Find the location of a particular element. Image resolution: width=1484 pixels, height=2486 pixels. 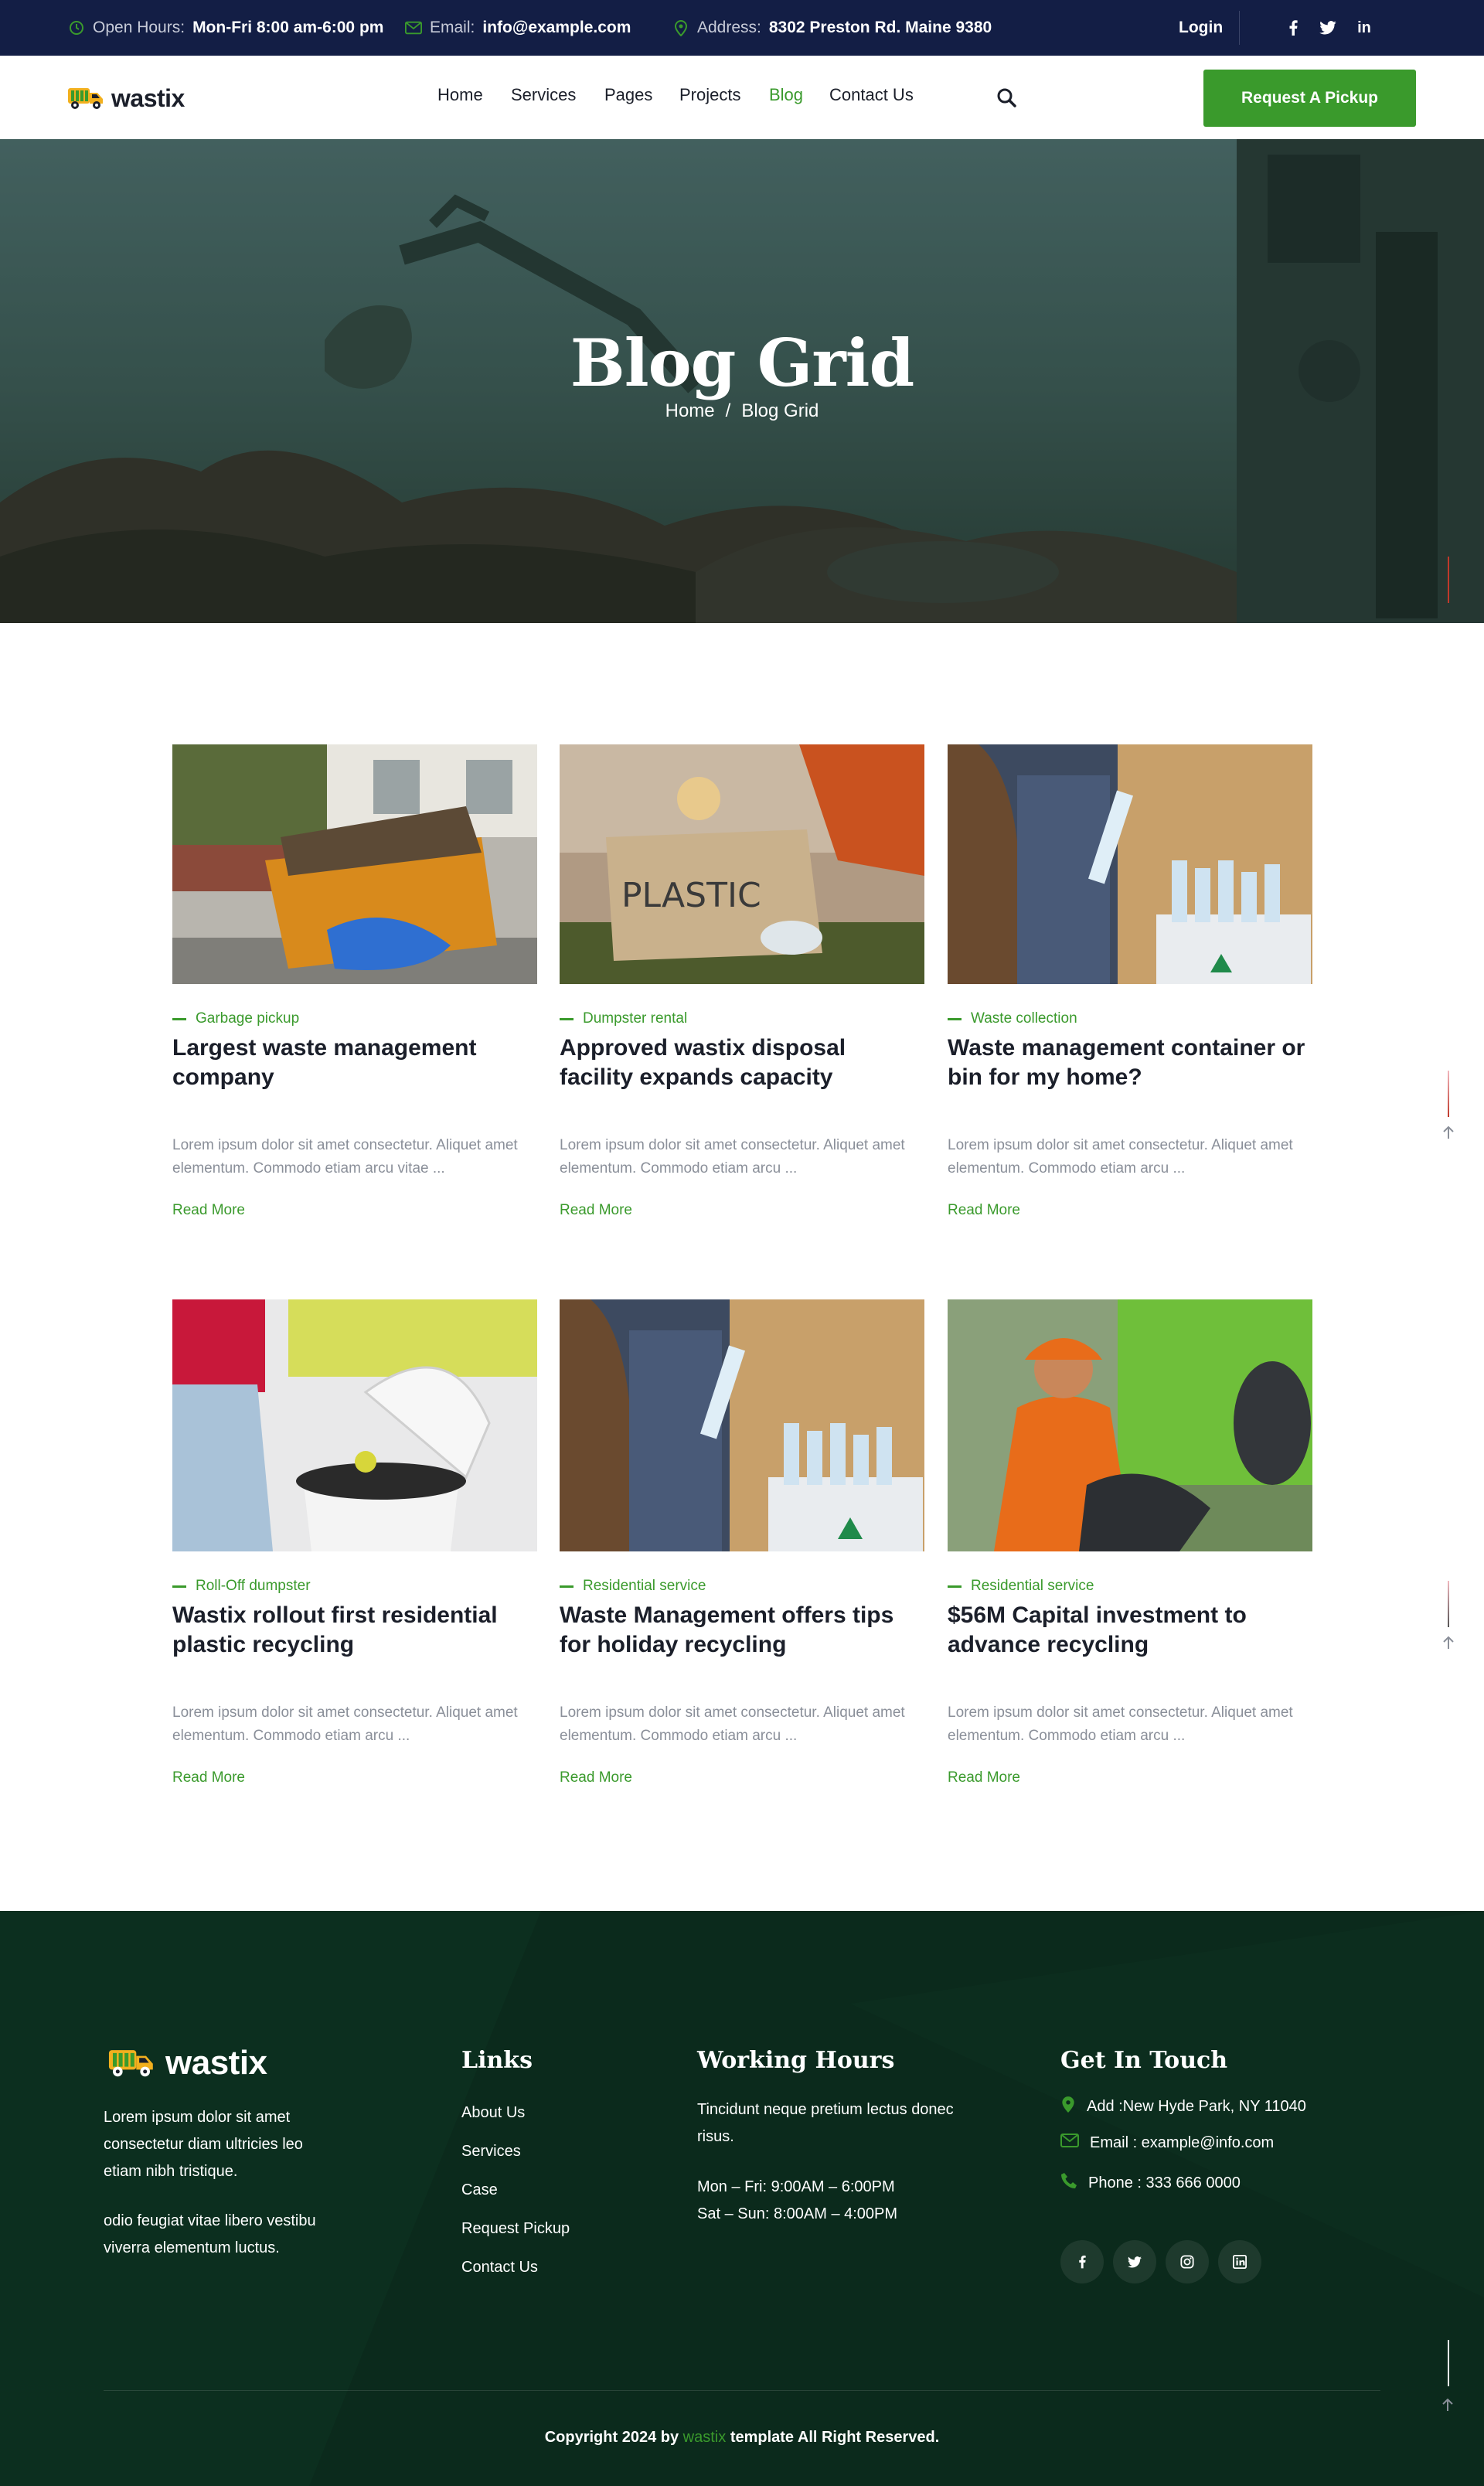

phone-icon is located at coordinates (1068, 2183).